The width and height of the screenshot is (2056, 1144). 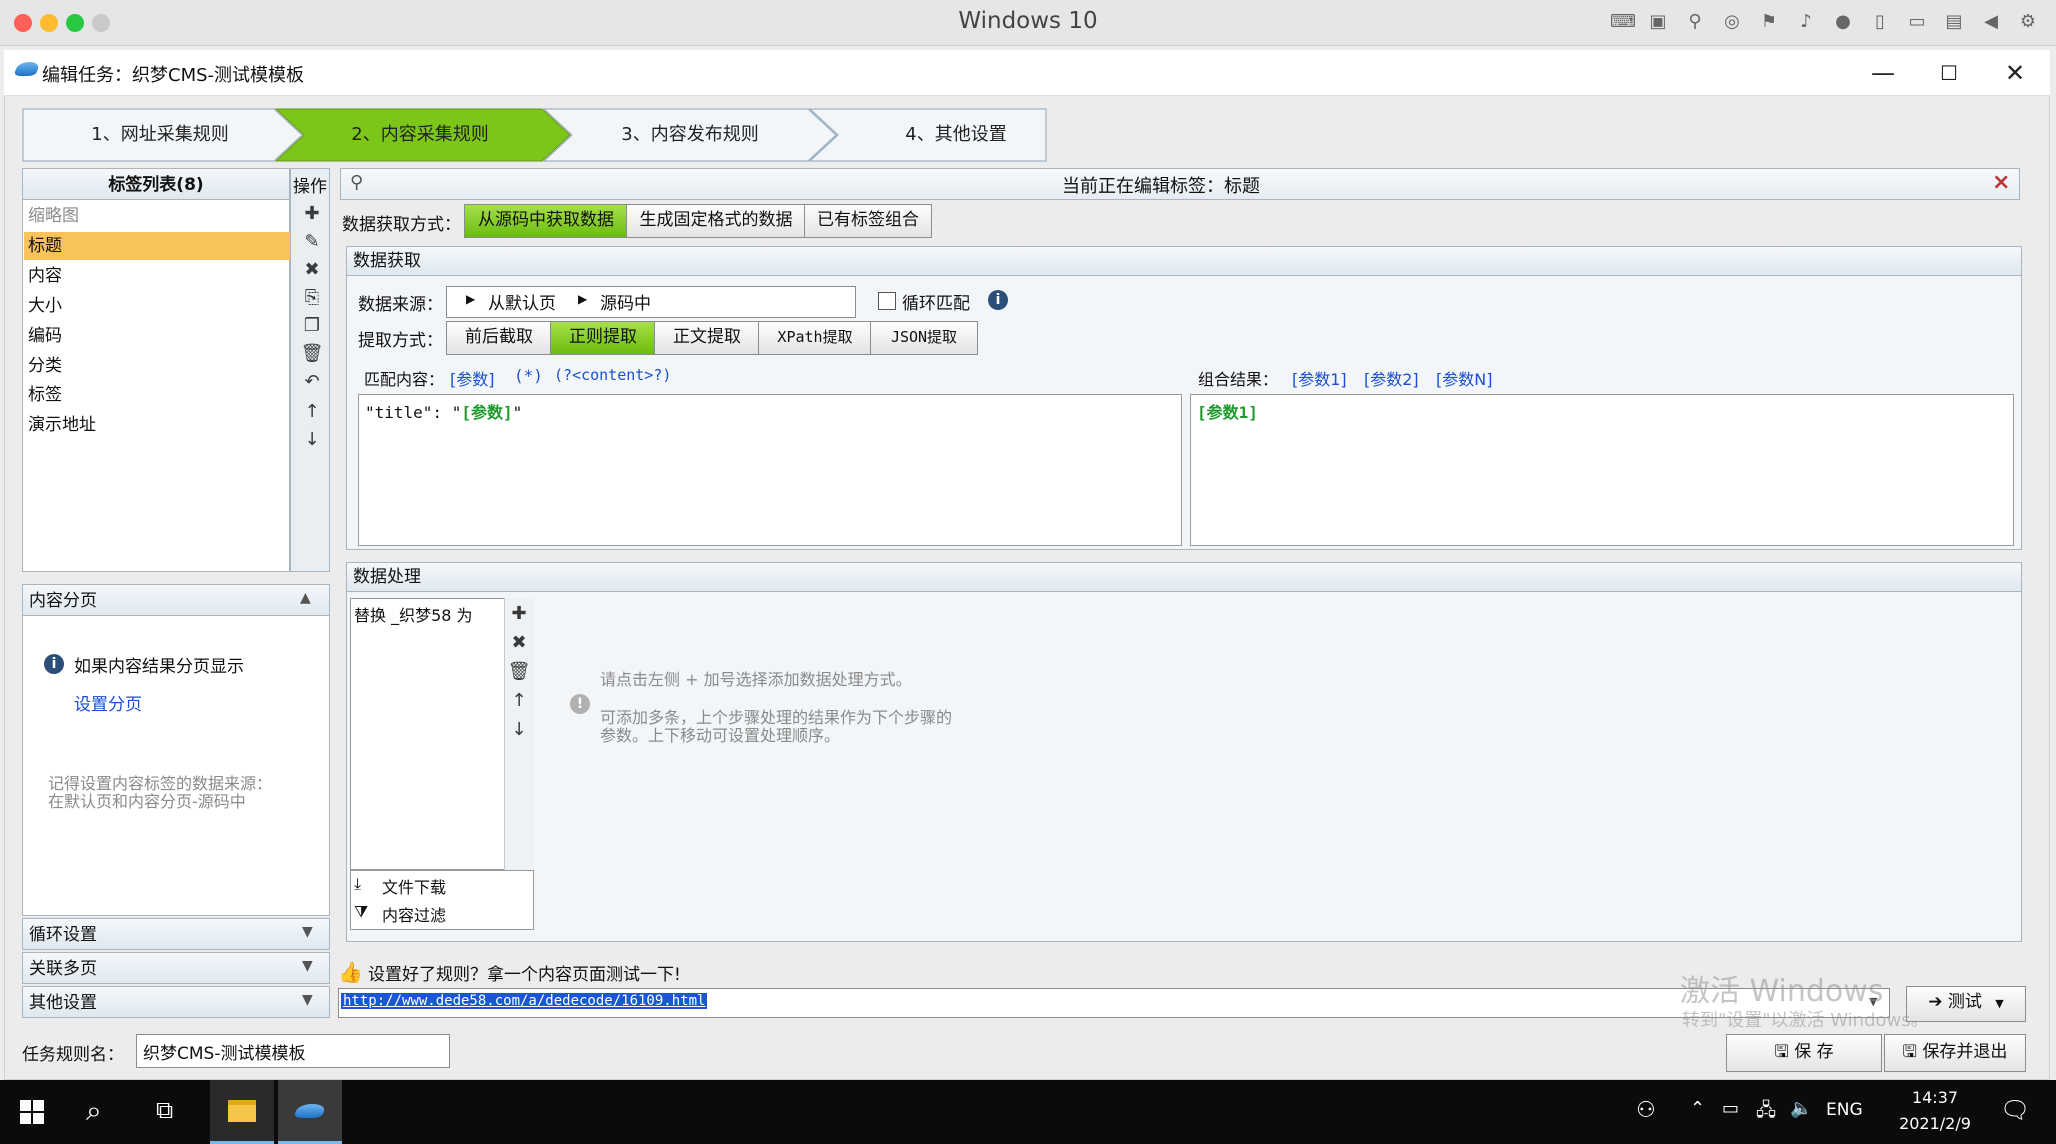 I want to click on save-button: 🖫 保 存, so click(x=1804, y=1053).